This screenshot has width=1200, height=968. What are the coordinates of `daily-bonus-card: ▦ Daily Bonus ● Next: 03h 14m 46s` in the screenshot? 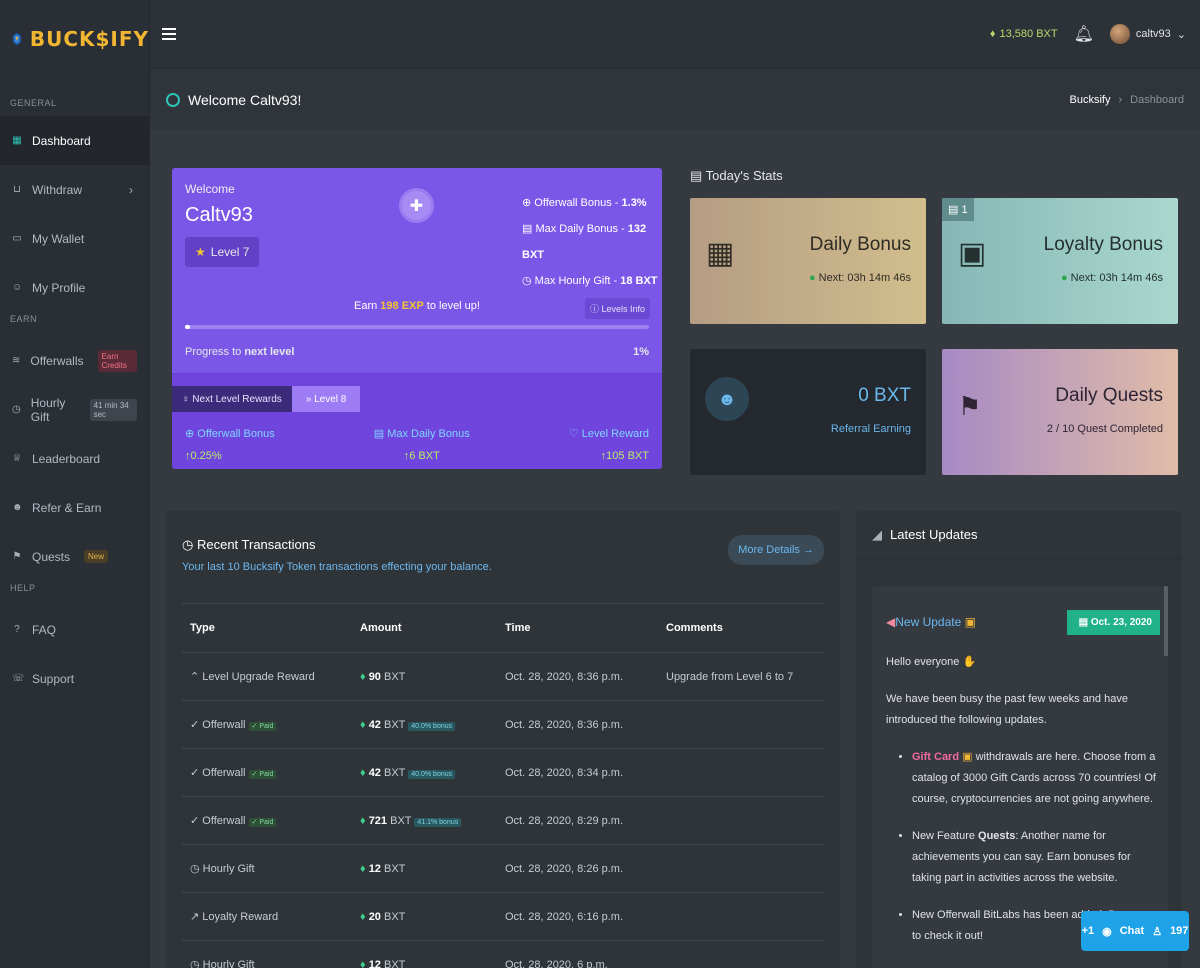 It's located at (808, 261).